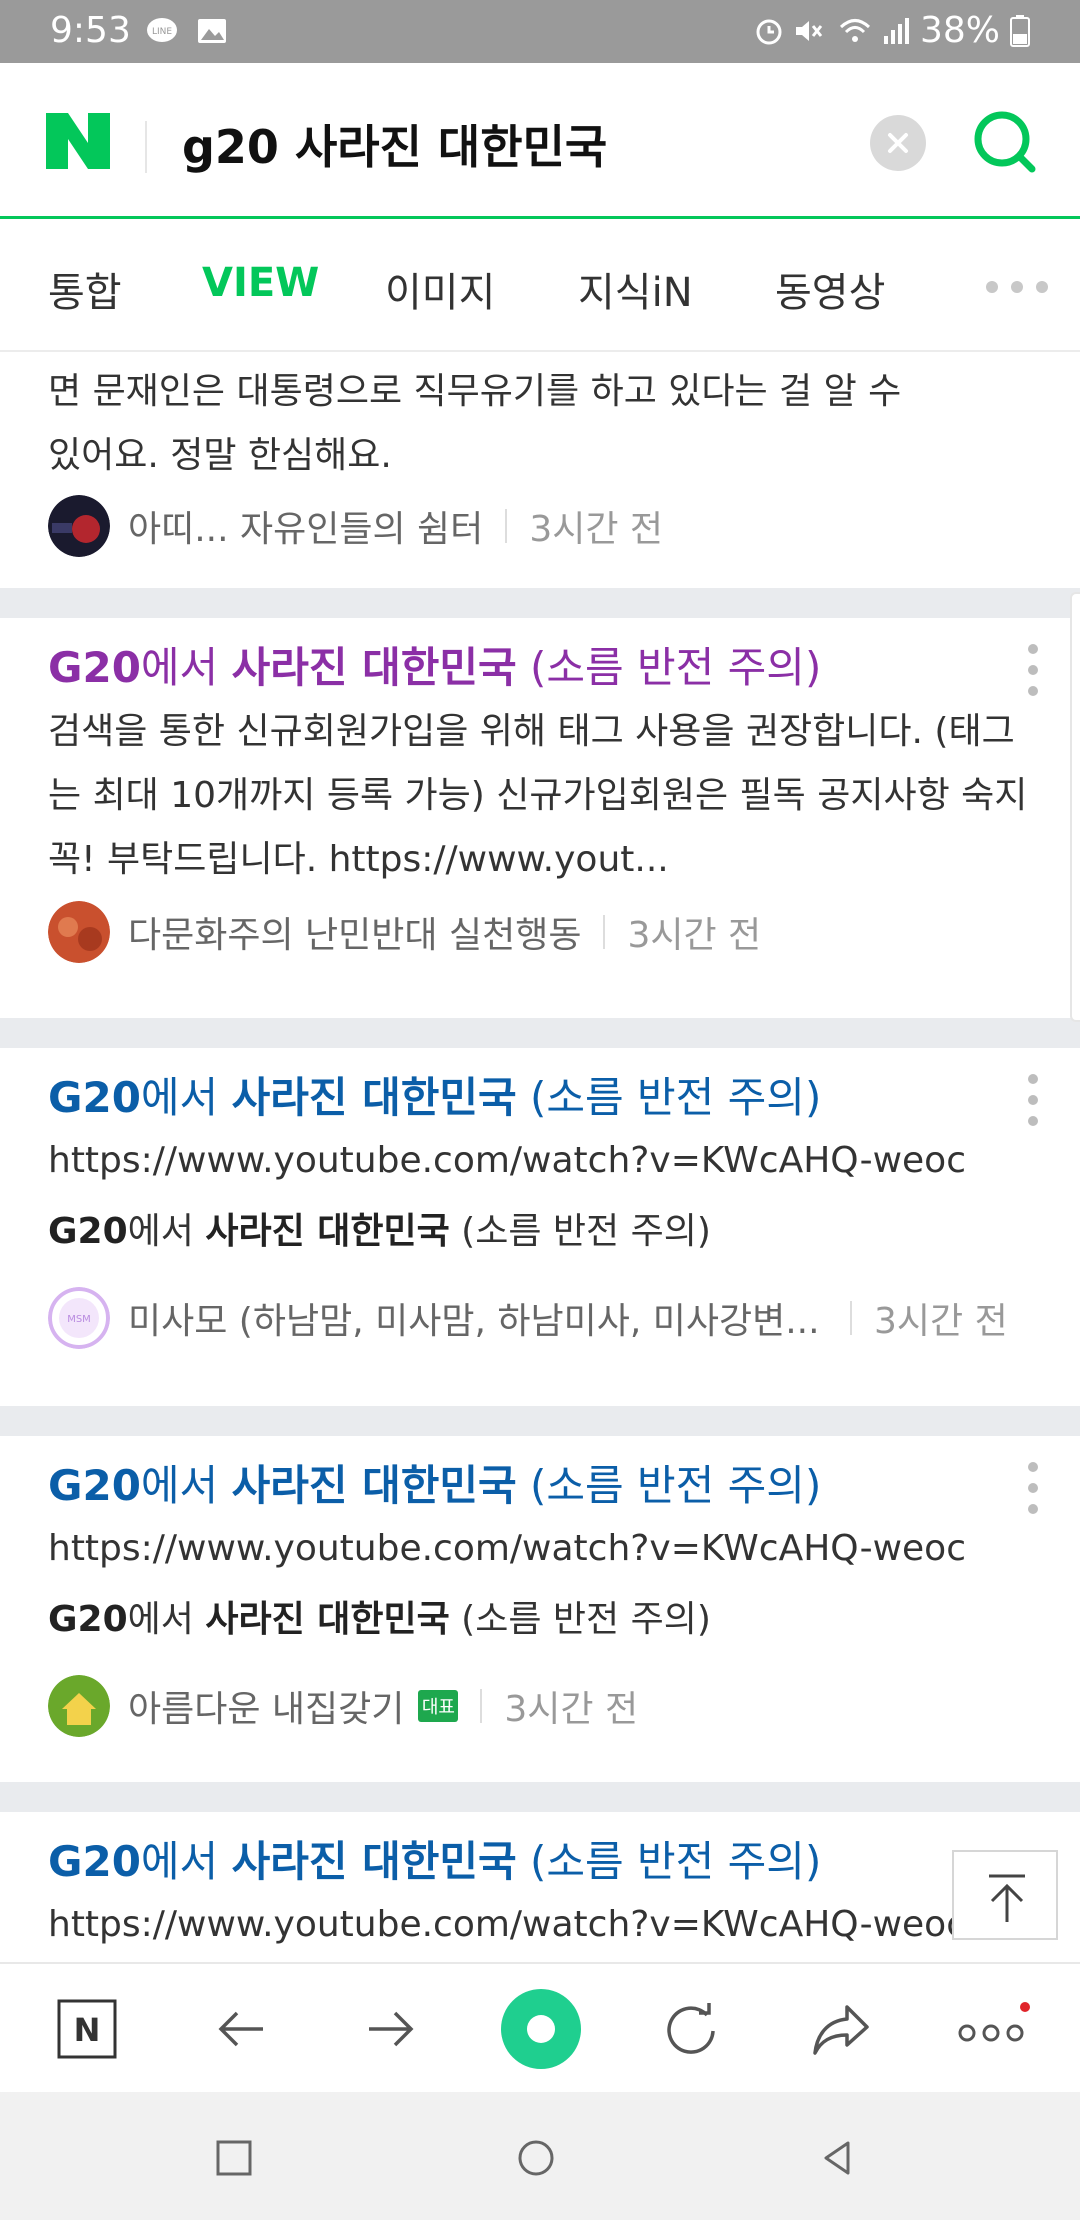 This screenshot has height=2220, width=1080. Describe the element at coordinates (146, 147) in the screenshot. I see `header-divider` at that location.